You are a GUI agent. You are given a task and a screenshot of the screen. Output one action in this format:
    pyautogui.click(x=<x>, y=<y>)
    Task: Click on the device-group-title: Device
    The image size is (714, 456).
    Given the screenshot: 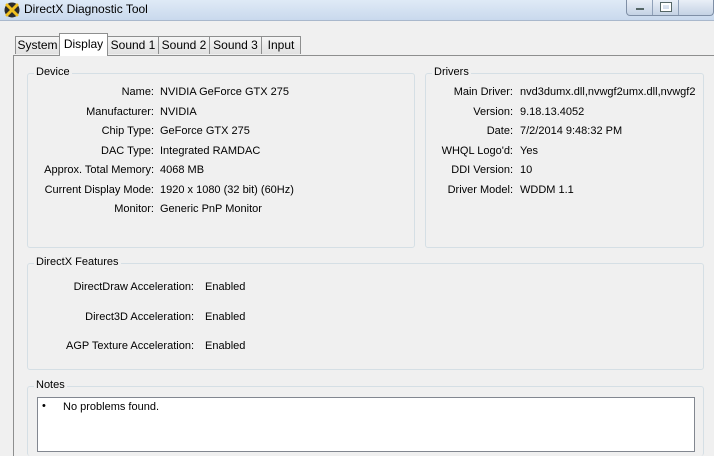 What is the action you would take?
    pyautogui.click(x=53, y=72)
    